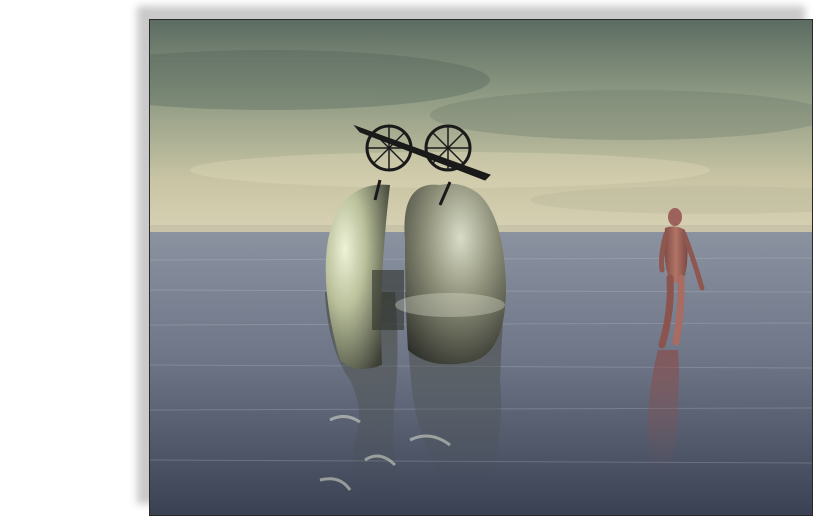 The width and height of the screenshot is (815, 519). I want to click on right-egg, so click(455, 274).